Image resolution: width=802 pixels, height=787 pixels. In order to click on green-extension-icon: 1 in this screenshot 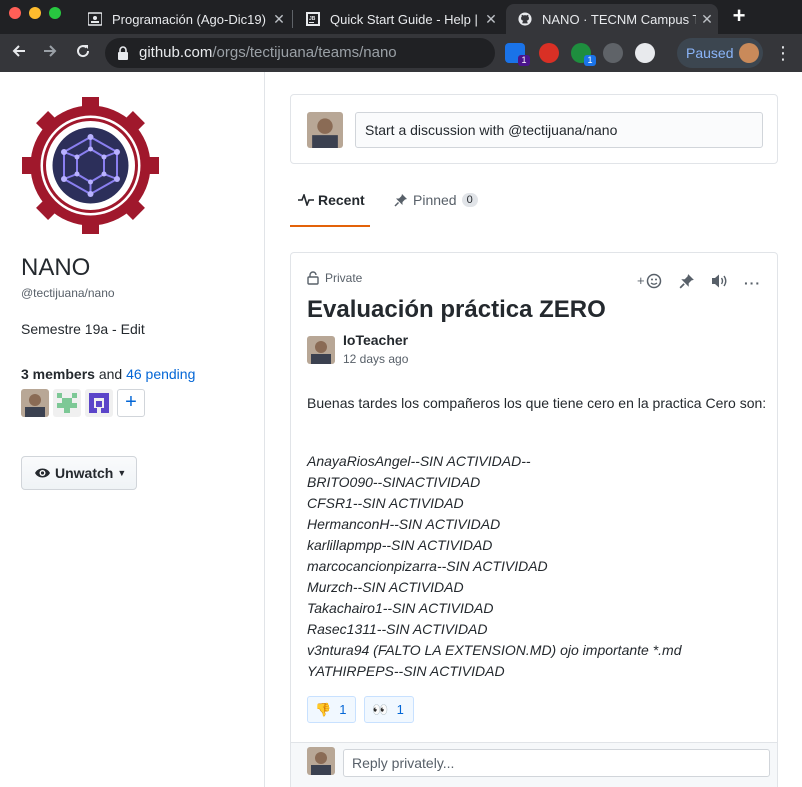, I will do `click(583, 54)`.